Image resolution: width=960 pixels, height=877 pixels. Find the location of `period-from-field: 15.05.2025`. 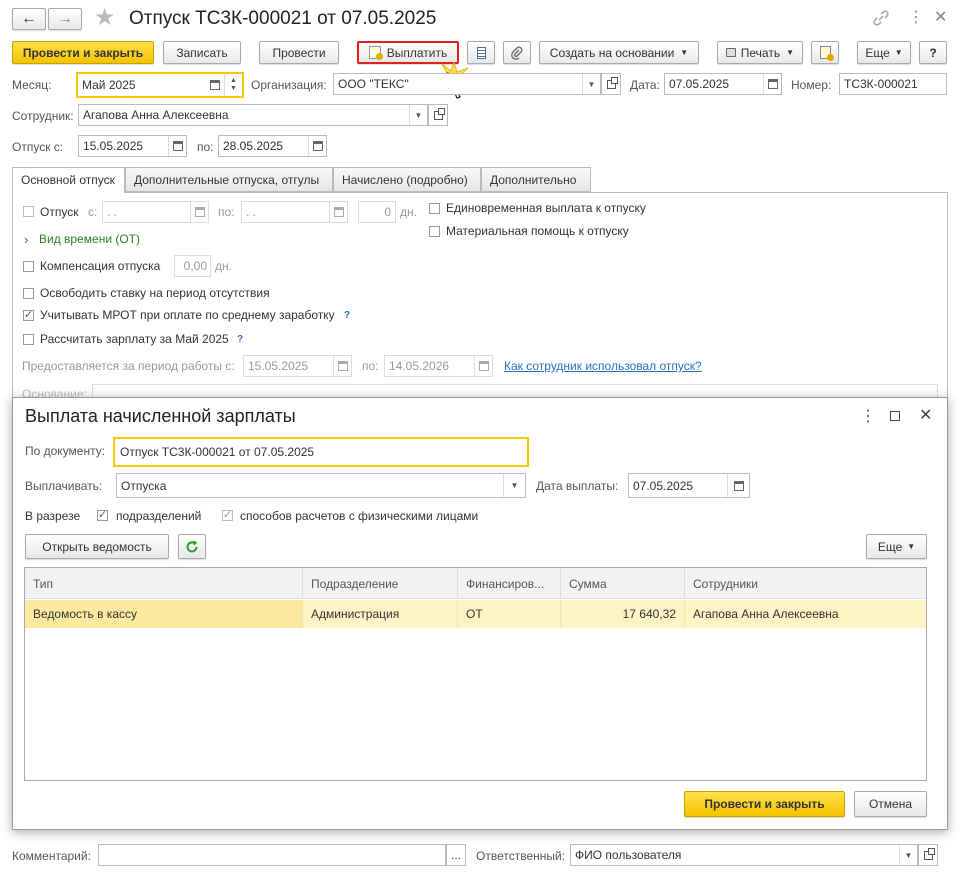

period-from-field: 15.05.2025 is located at coordinates (297, 366).